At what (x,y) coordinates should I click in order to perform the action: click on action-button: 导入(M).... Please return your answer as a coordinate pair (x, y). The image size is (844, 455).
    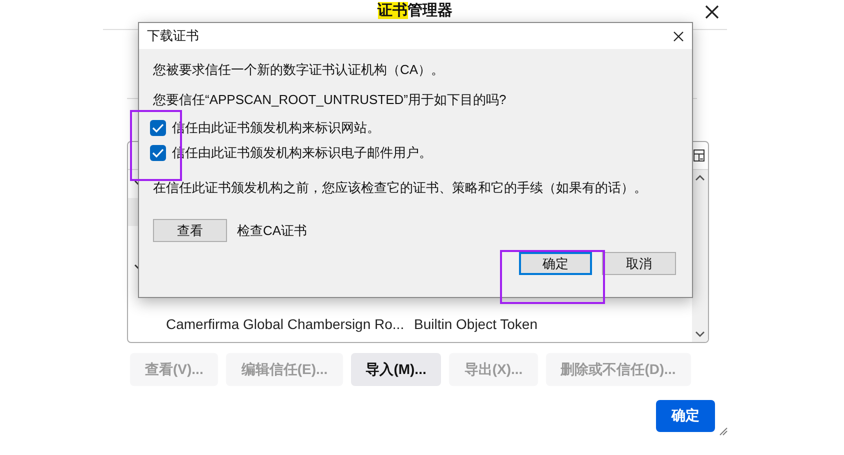
    Looking at the image, I should click on (396, 369).